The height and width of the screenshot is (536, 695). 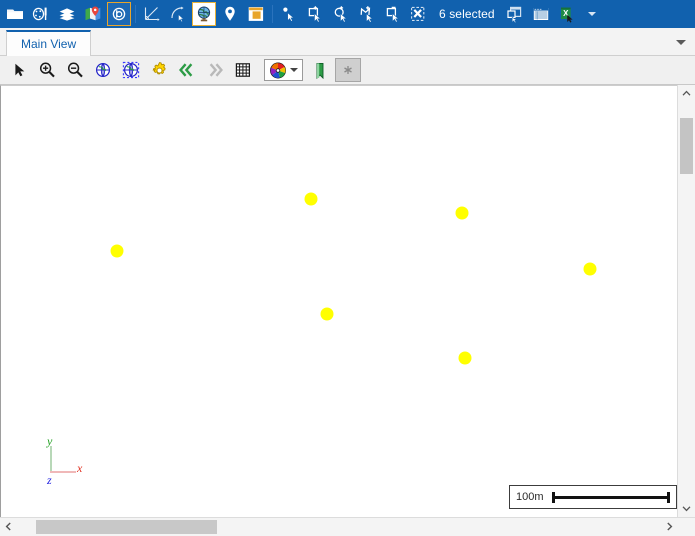 What do you see at coordinates (283, 70) in the screenshot?
I see `color-palette-picker` at bounding box center [283, 70].